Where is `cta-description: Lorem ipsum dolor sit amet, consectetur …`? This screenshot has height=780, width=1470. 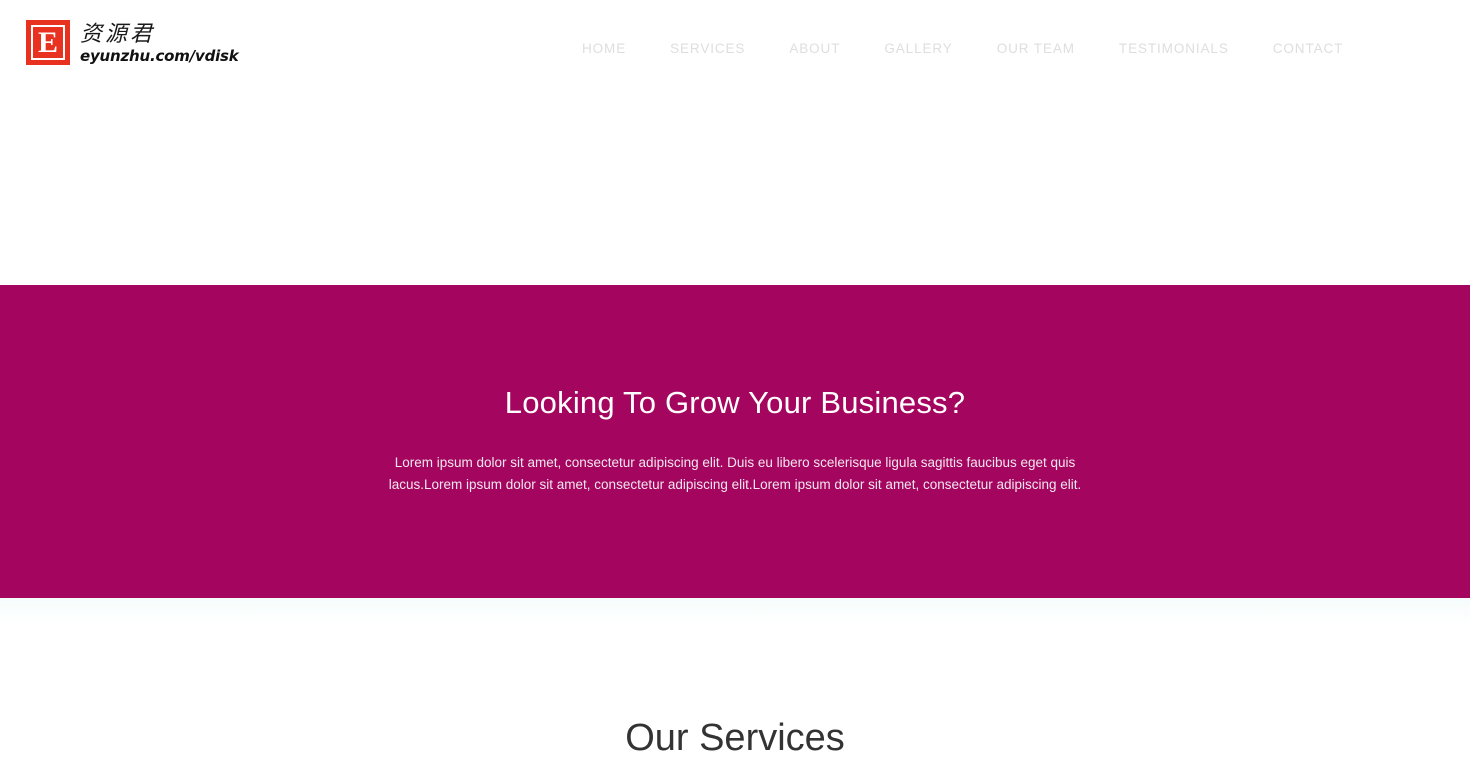 cta-description: Lorem ipsum dolor sit amet, consectetur … is located at coordinates (735, 473).